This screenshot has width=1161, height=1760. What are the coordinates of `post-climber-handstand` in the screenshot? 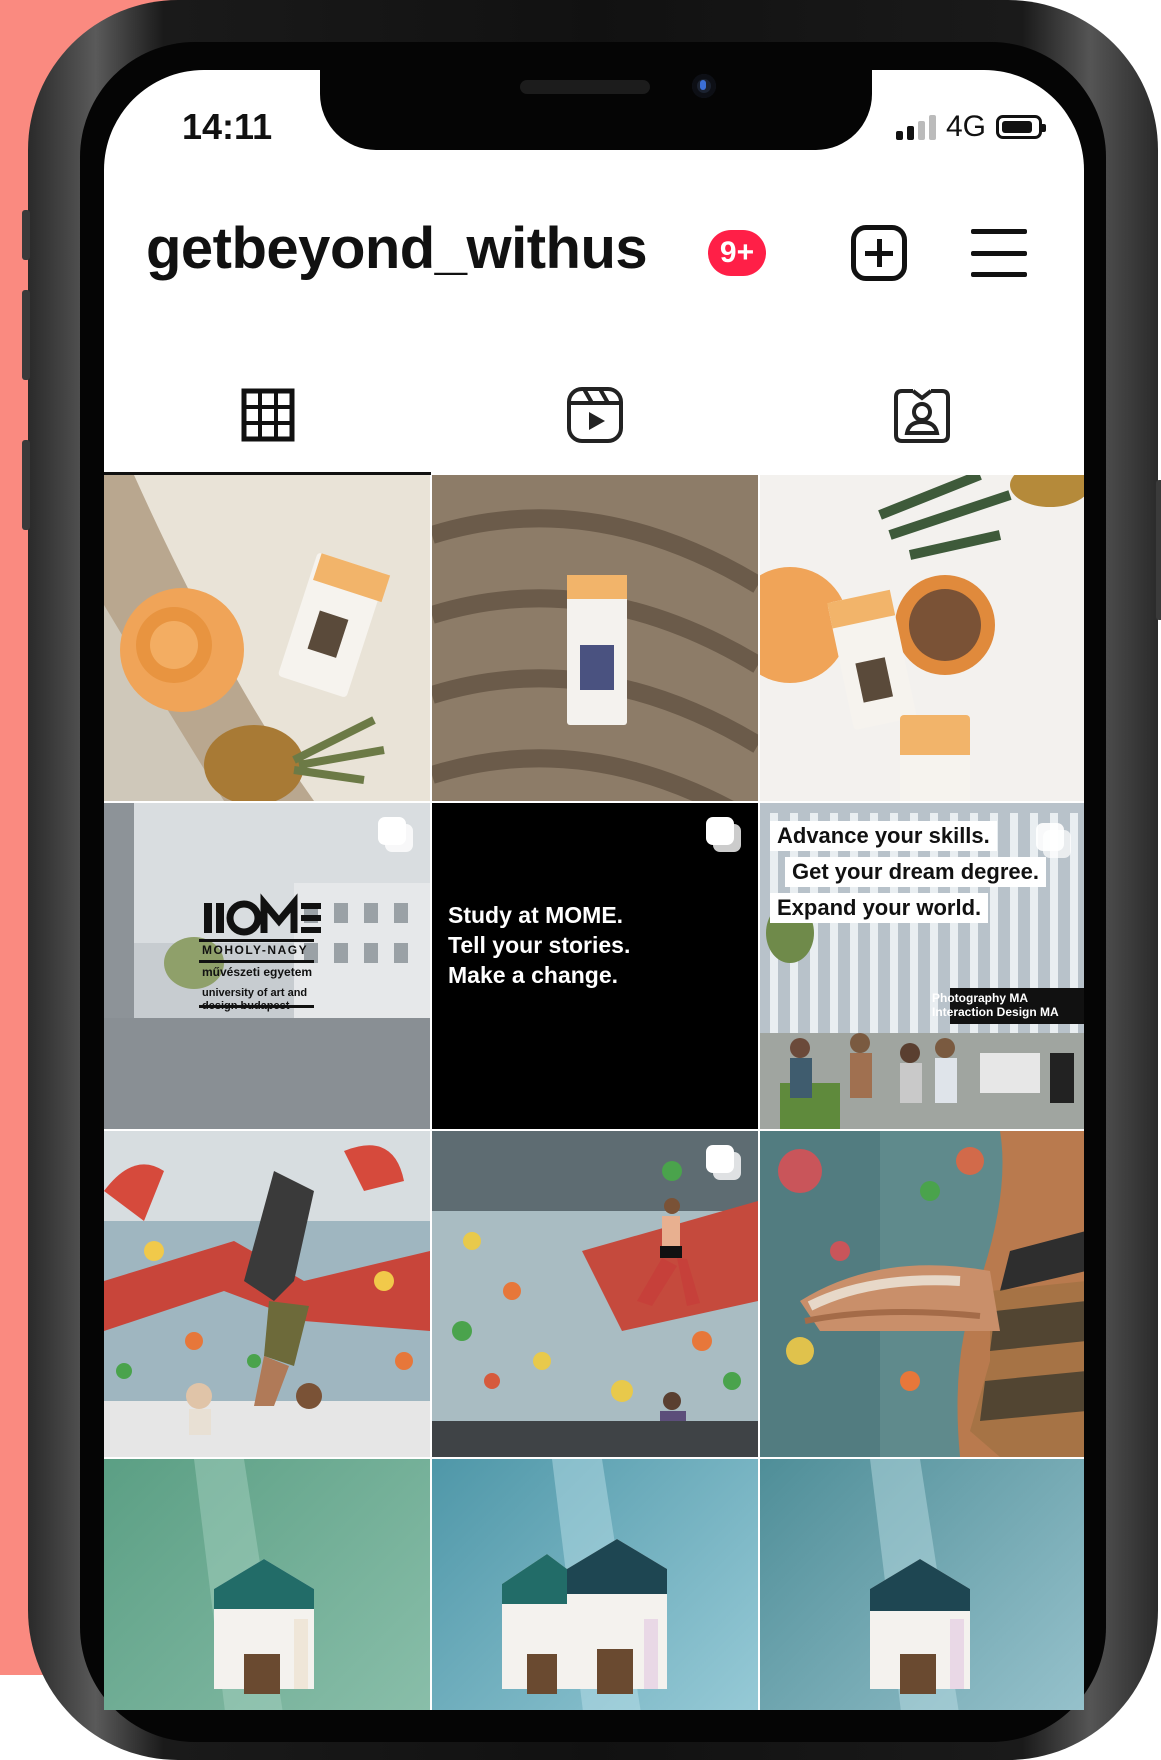 It's located at (267, 1294).